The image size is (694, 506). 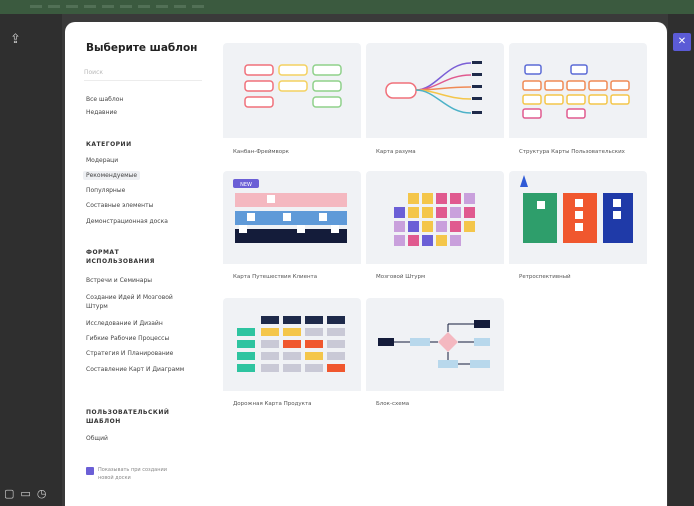 I want to click on card-label: Дорожная Карта Продукта, so click(x=272, y=404).